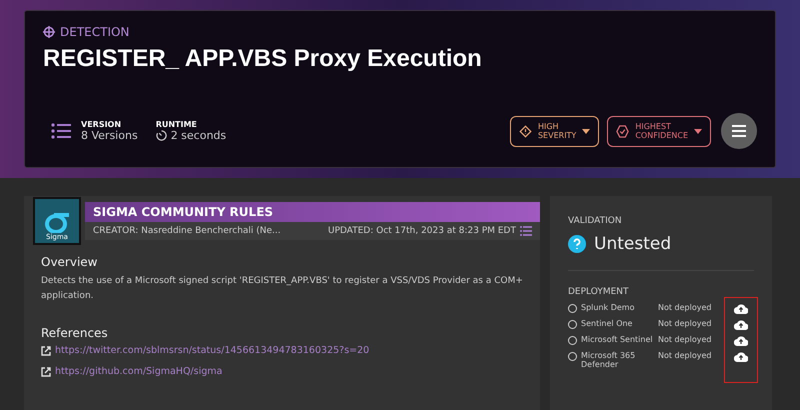 This screenshot has height=410, width=800. I want to click on source-name: SIGMA COMMUNITY RULES, so click(312, 212).